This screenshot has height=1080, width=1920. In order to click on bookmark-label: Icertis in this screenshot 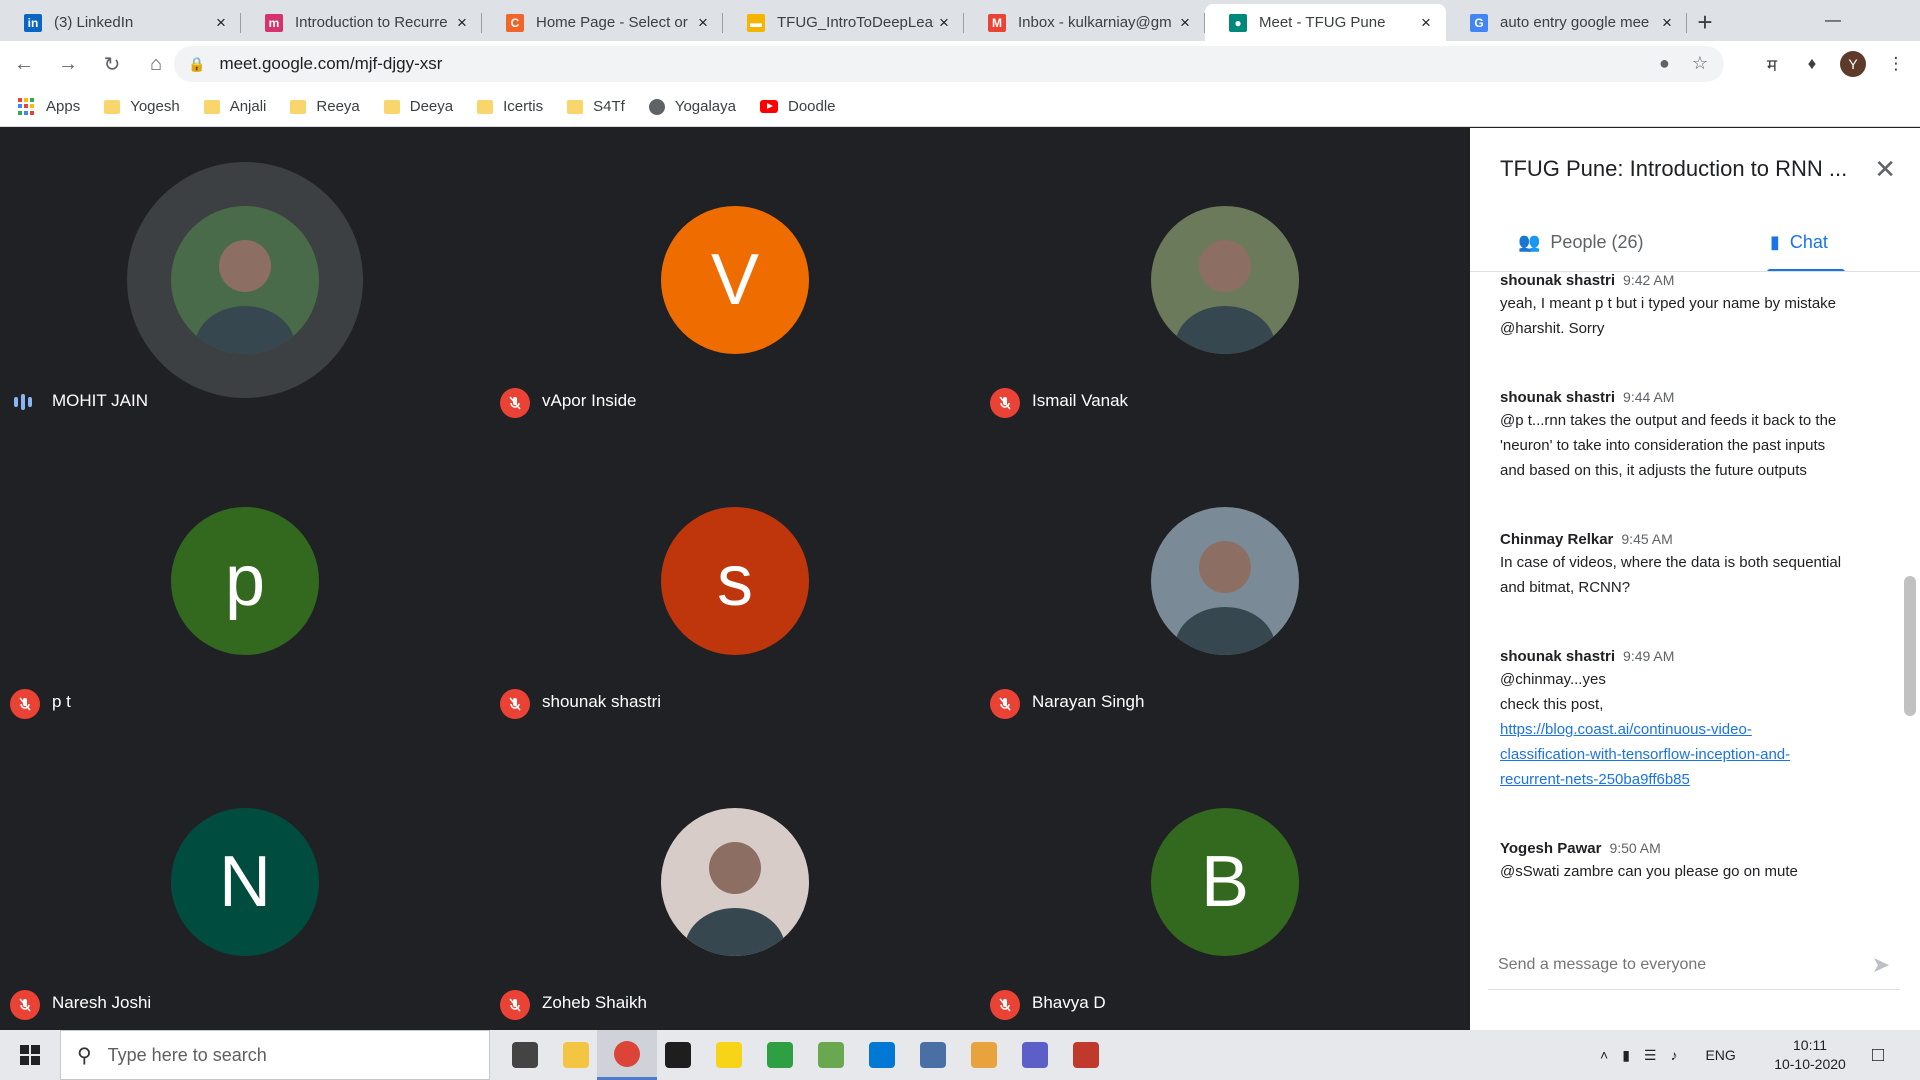, I will do `click(523, 106)`.